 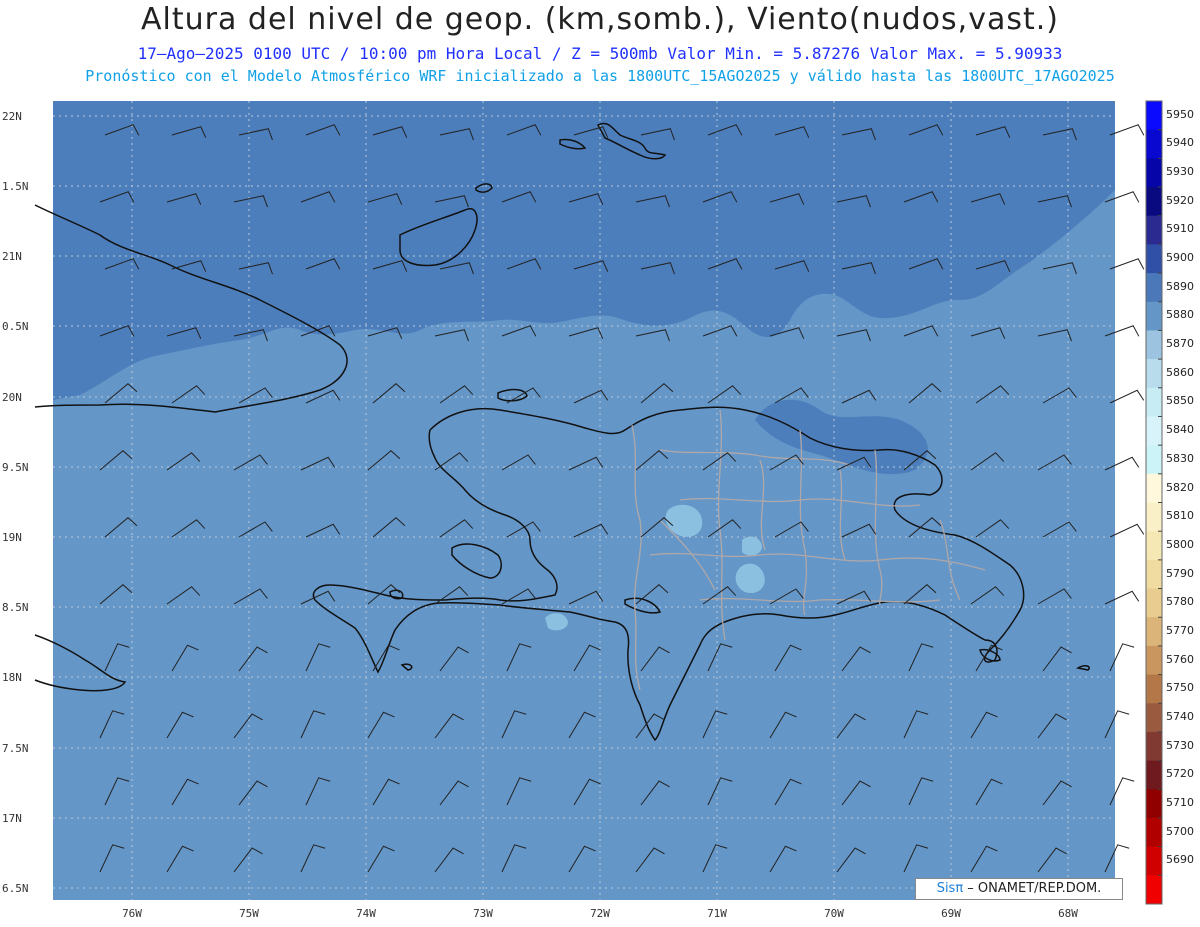 What do you see at coordinates (1180, 745) in the screenshot?
I see `colorbar-label: 5730` at bounding box center [1180, 745].